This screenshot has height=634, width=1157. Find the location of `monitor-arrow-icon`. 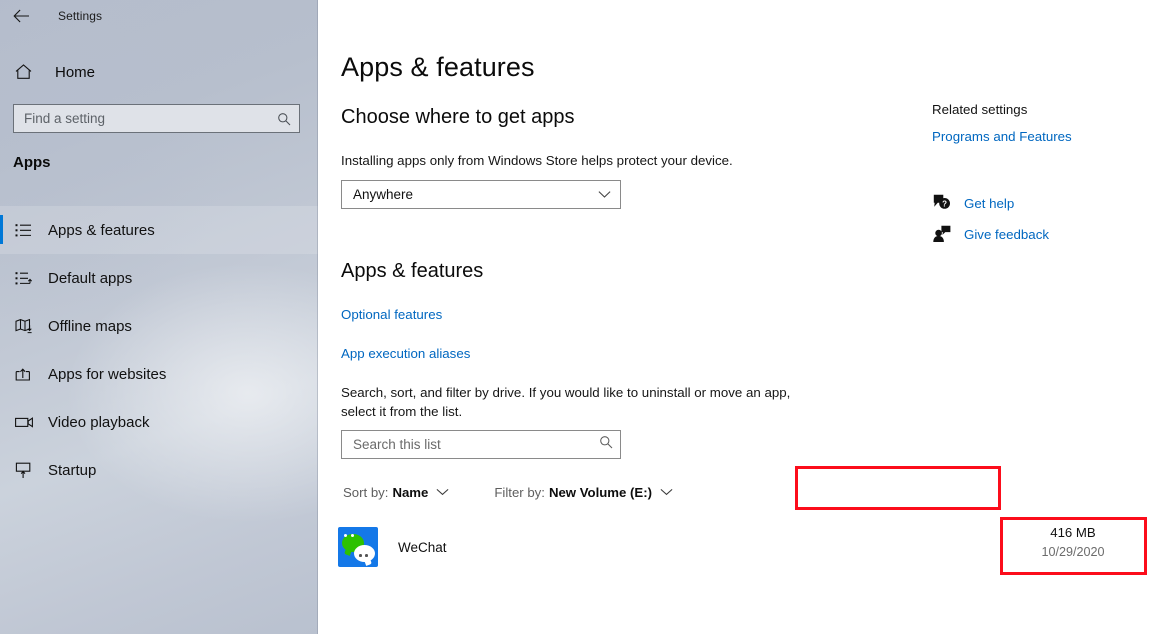

monitor-arrow-icon is located at coordinates (28, 470).